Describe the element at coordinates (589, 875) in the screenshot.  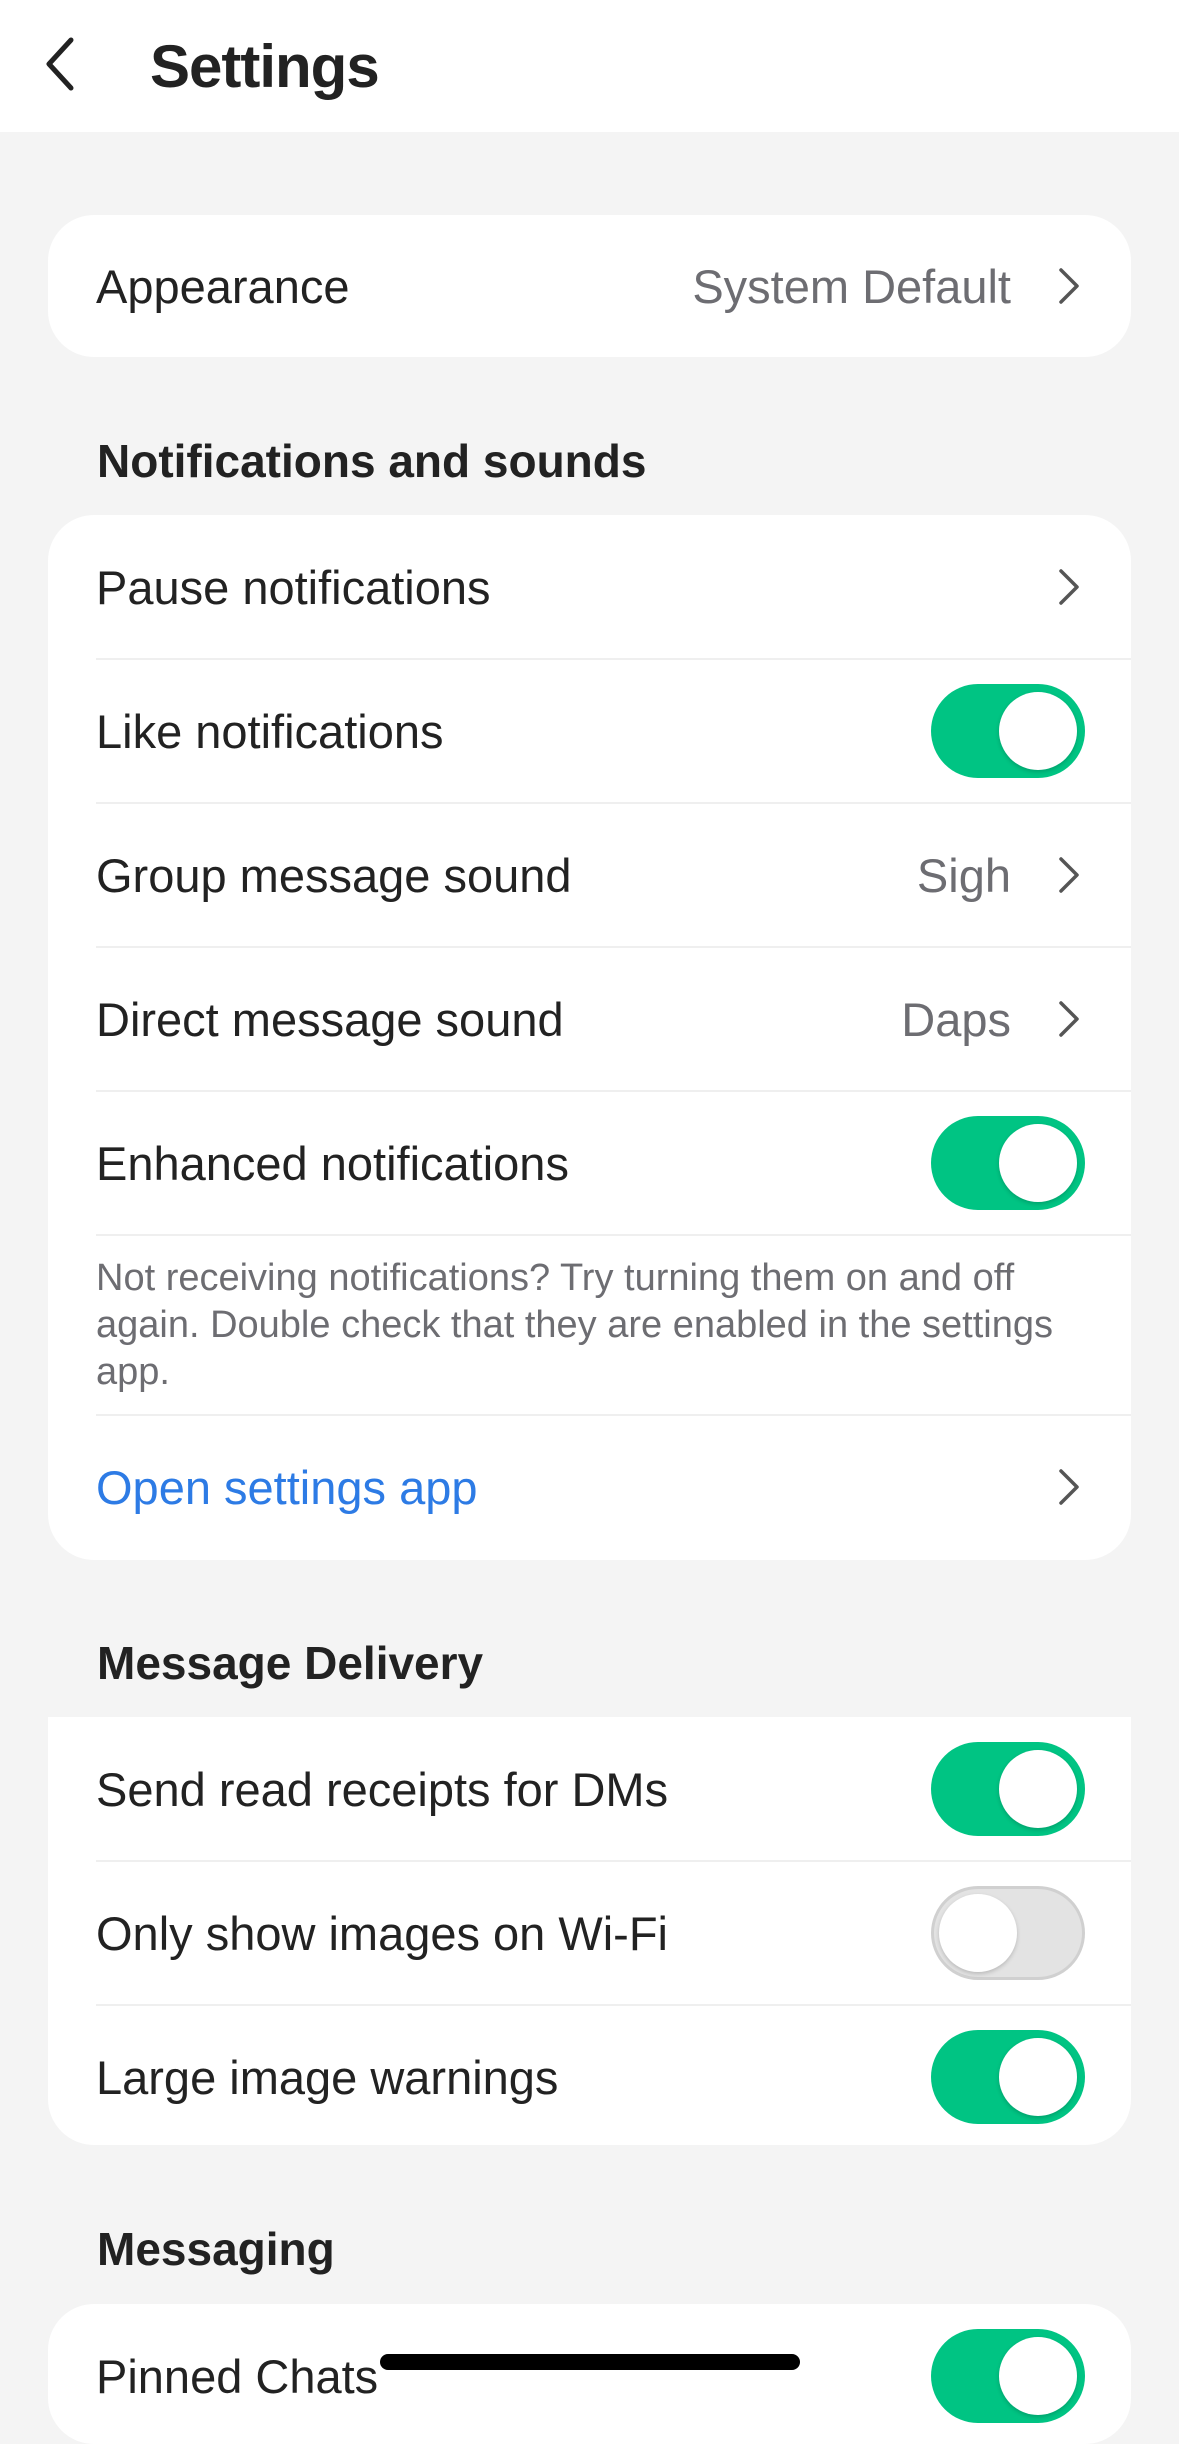
I see `group-message-sound-row: Group message sound Sigh` at that location.